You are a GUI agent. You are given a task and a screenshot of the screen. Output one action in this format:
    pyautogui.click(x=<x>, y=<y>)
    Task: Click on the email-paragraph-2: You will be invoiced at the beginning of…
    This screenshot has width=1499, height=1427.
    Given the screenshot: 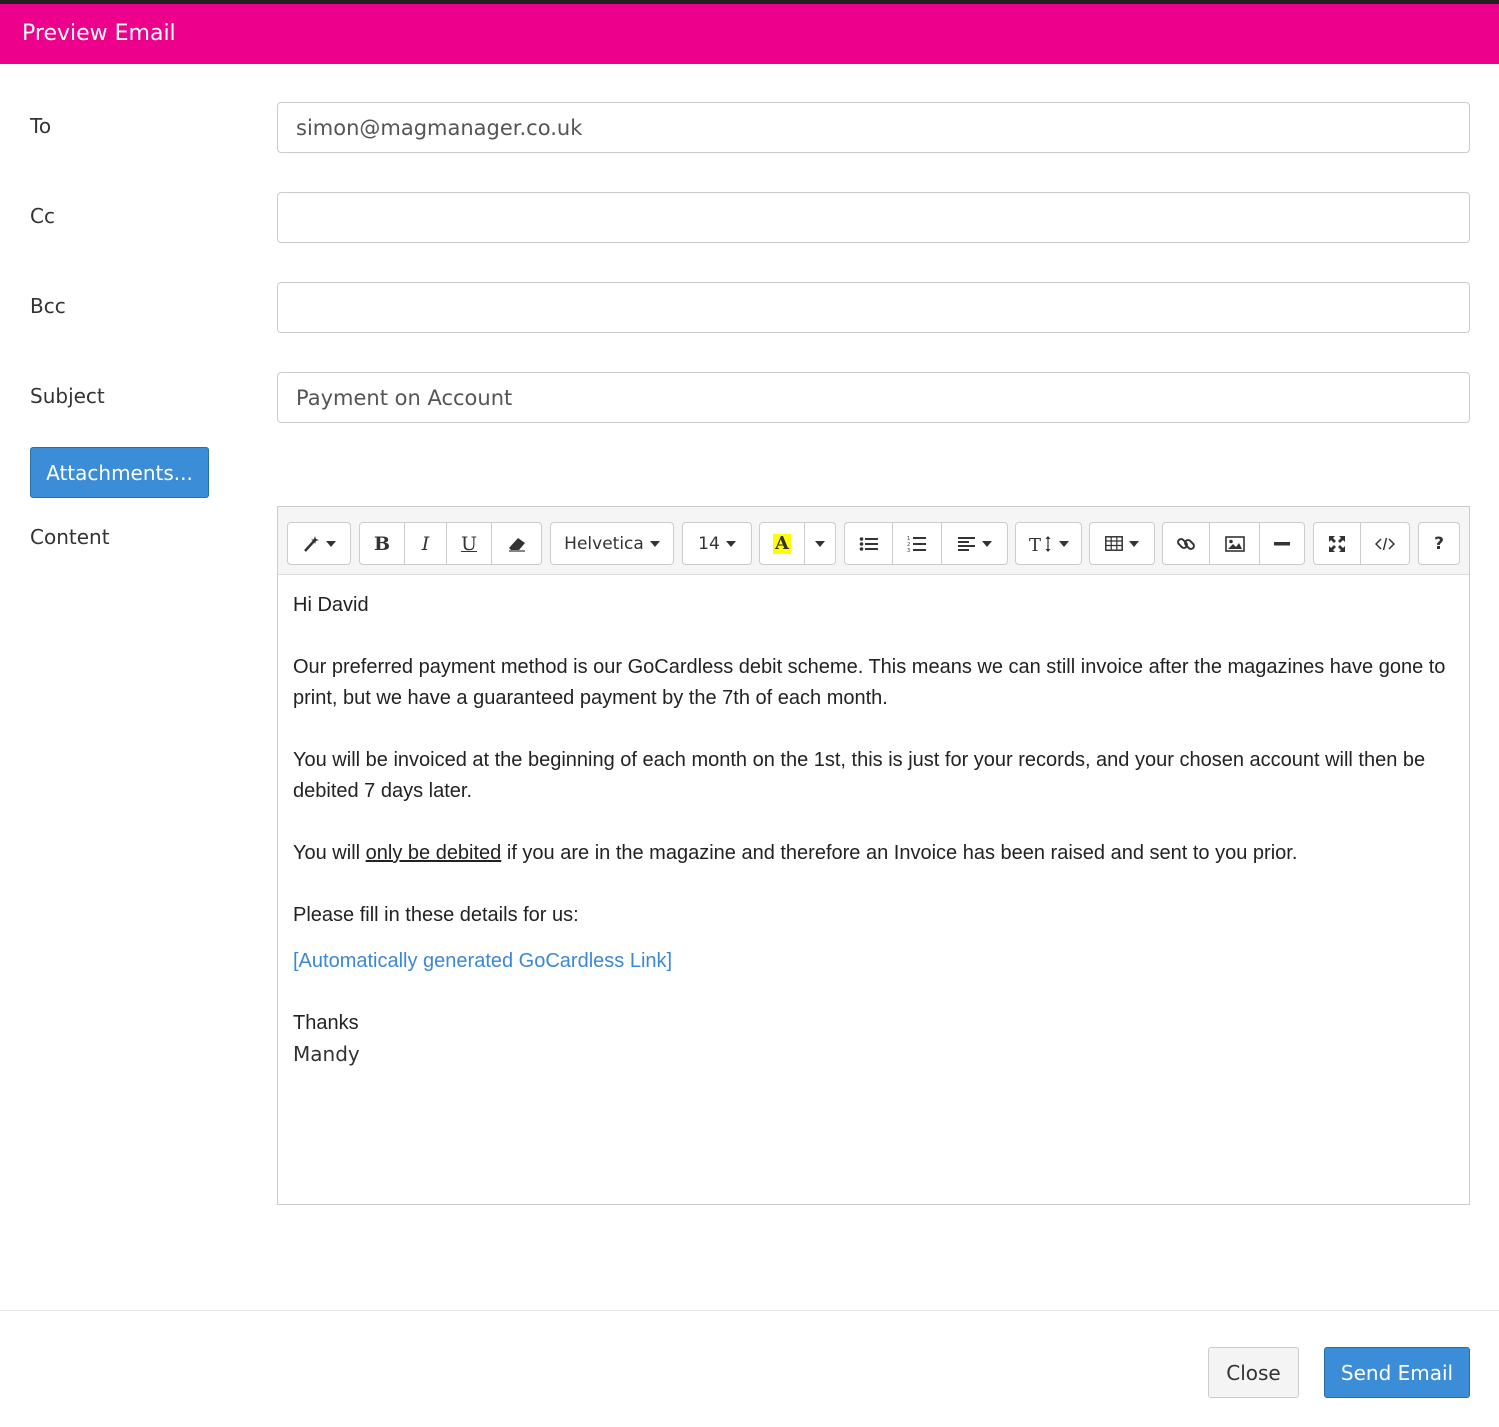 What is the action you would take?
    pyautogui.click(x=859, y=775)
    